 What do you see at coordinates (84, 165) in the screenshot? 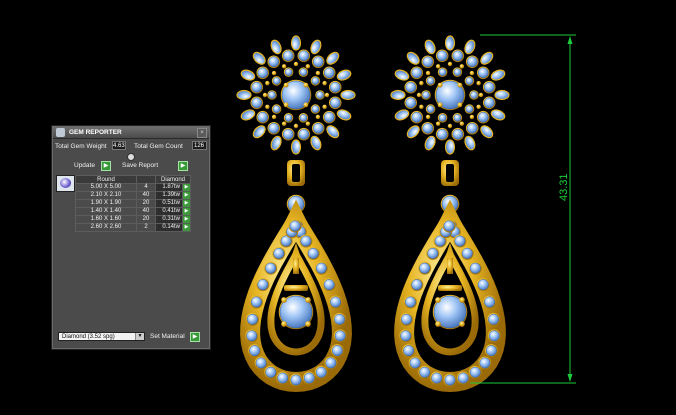
I see `update-button: Update` at bounding box center [84, 165].